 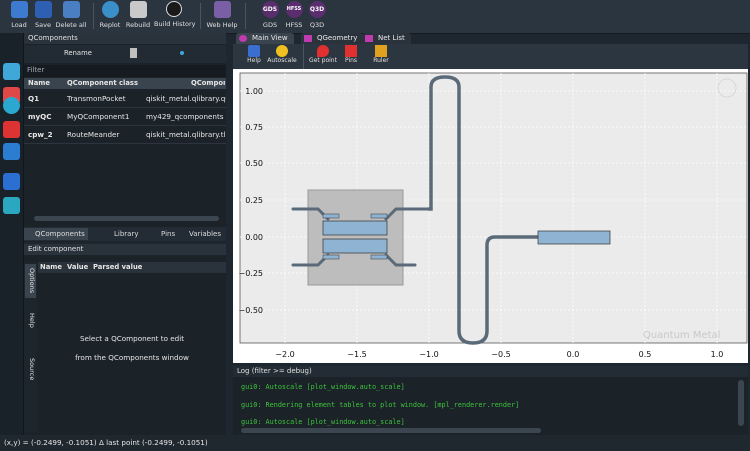 I want to click on main-view-icon, so click(x=243, y=38).